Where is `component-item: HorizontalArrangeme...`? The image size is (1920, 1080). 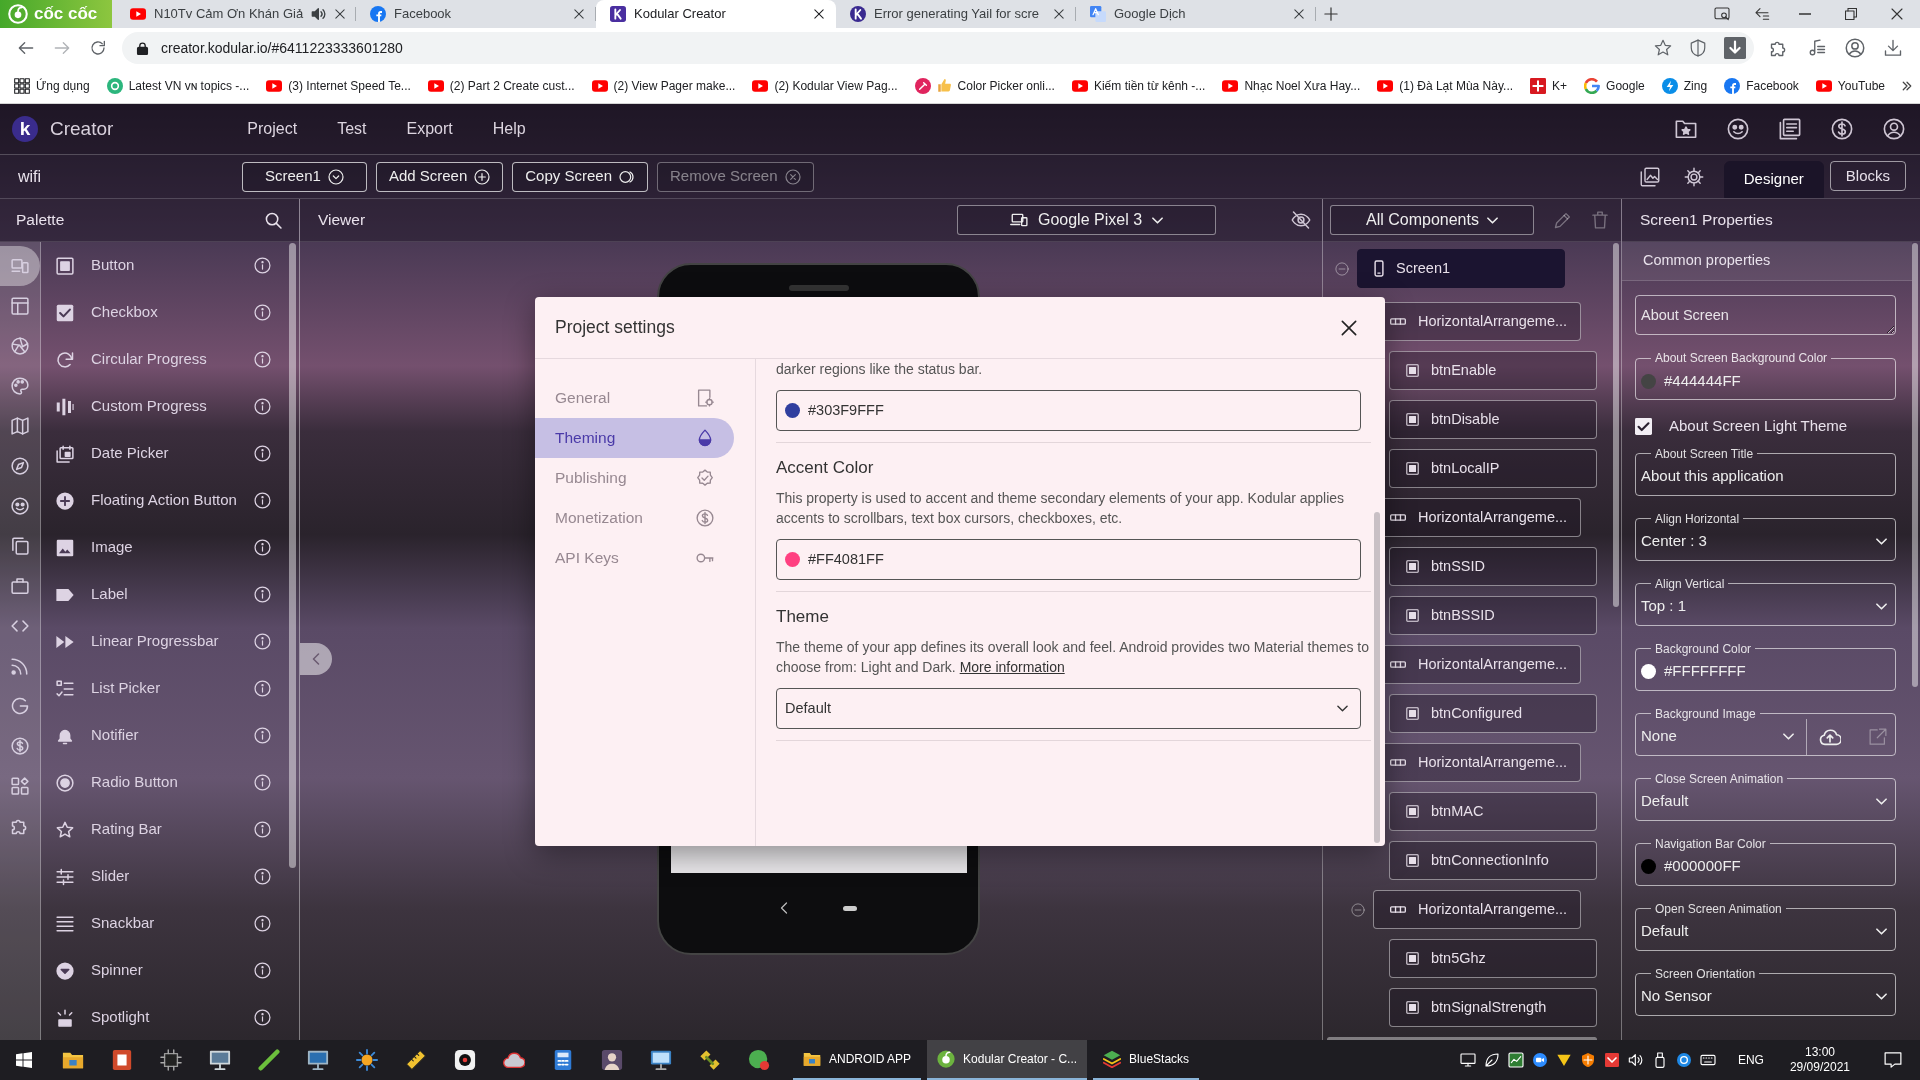
component-item: HorizontalArrangeme... is located at coordinates (1477, 909).